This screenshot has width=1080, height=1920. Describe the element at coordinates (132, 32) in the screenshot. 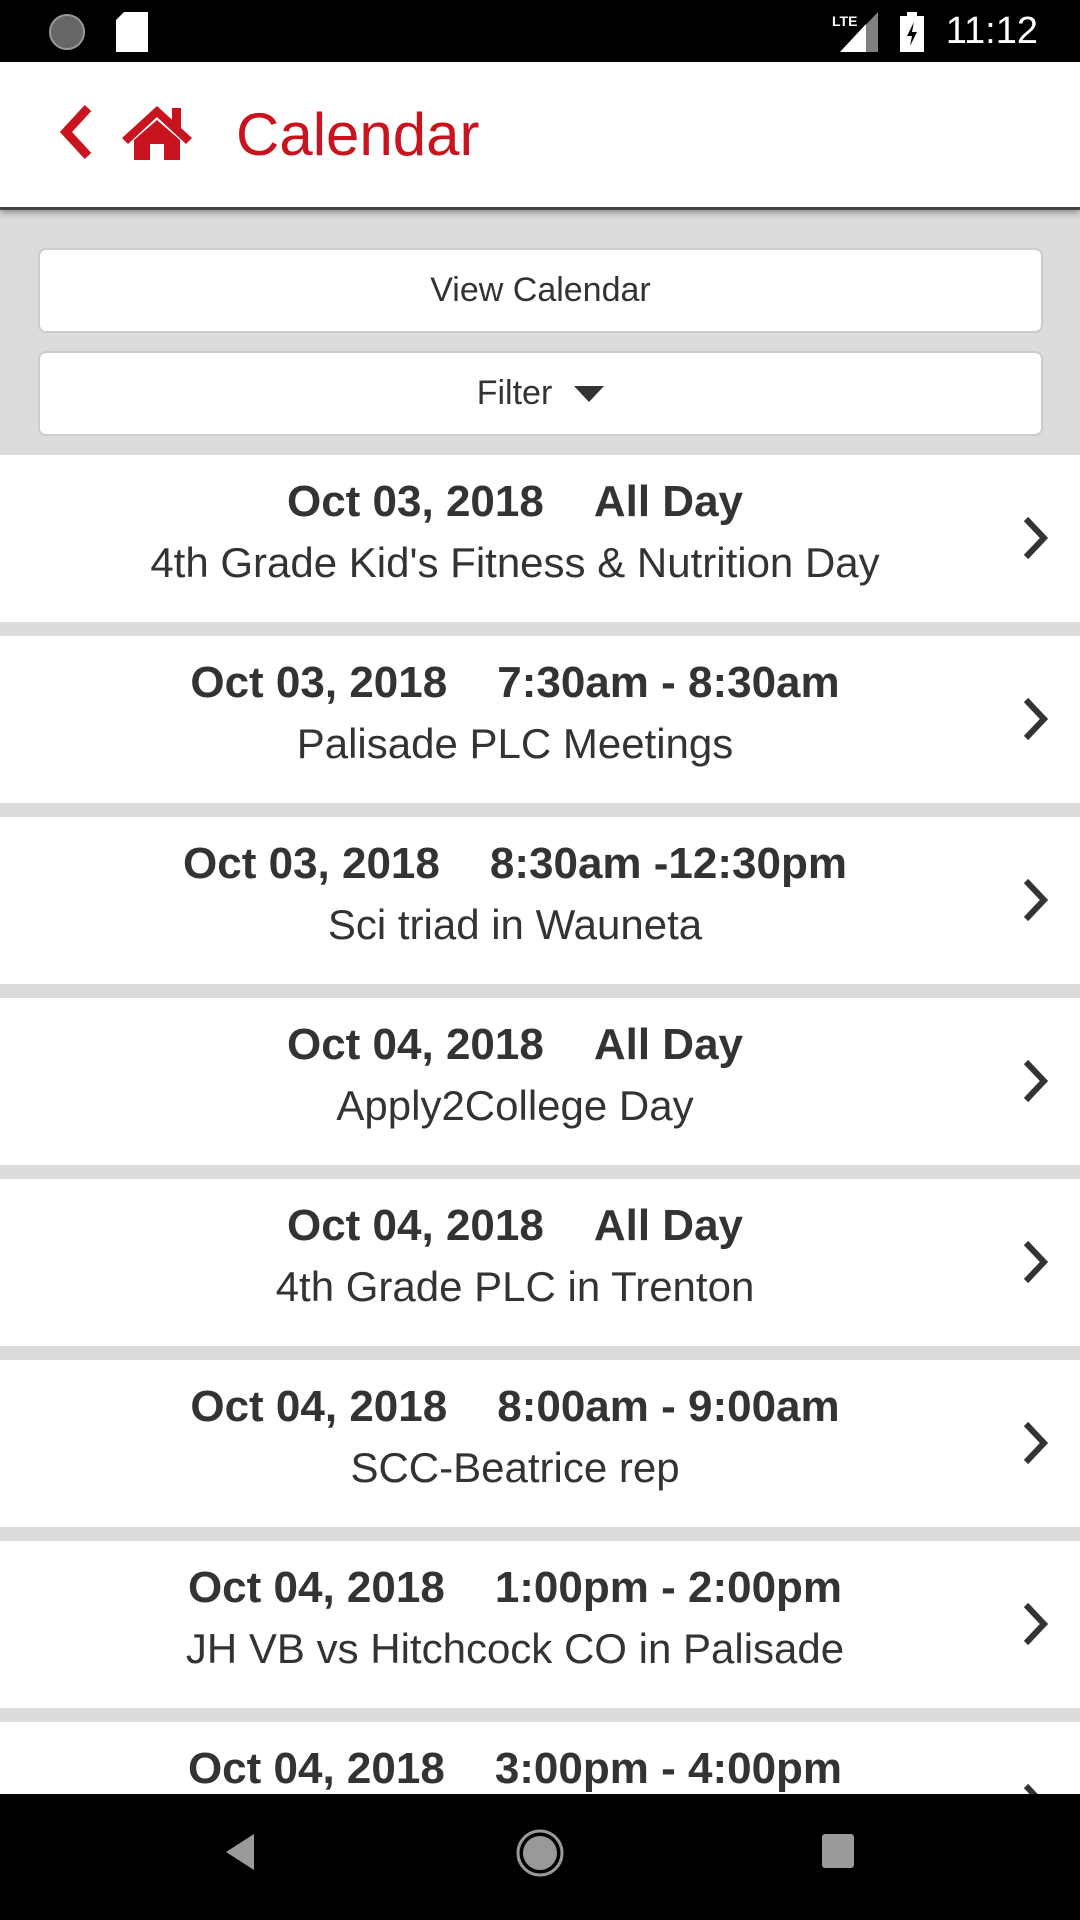

I see `sd-card-icon` at that location.